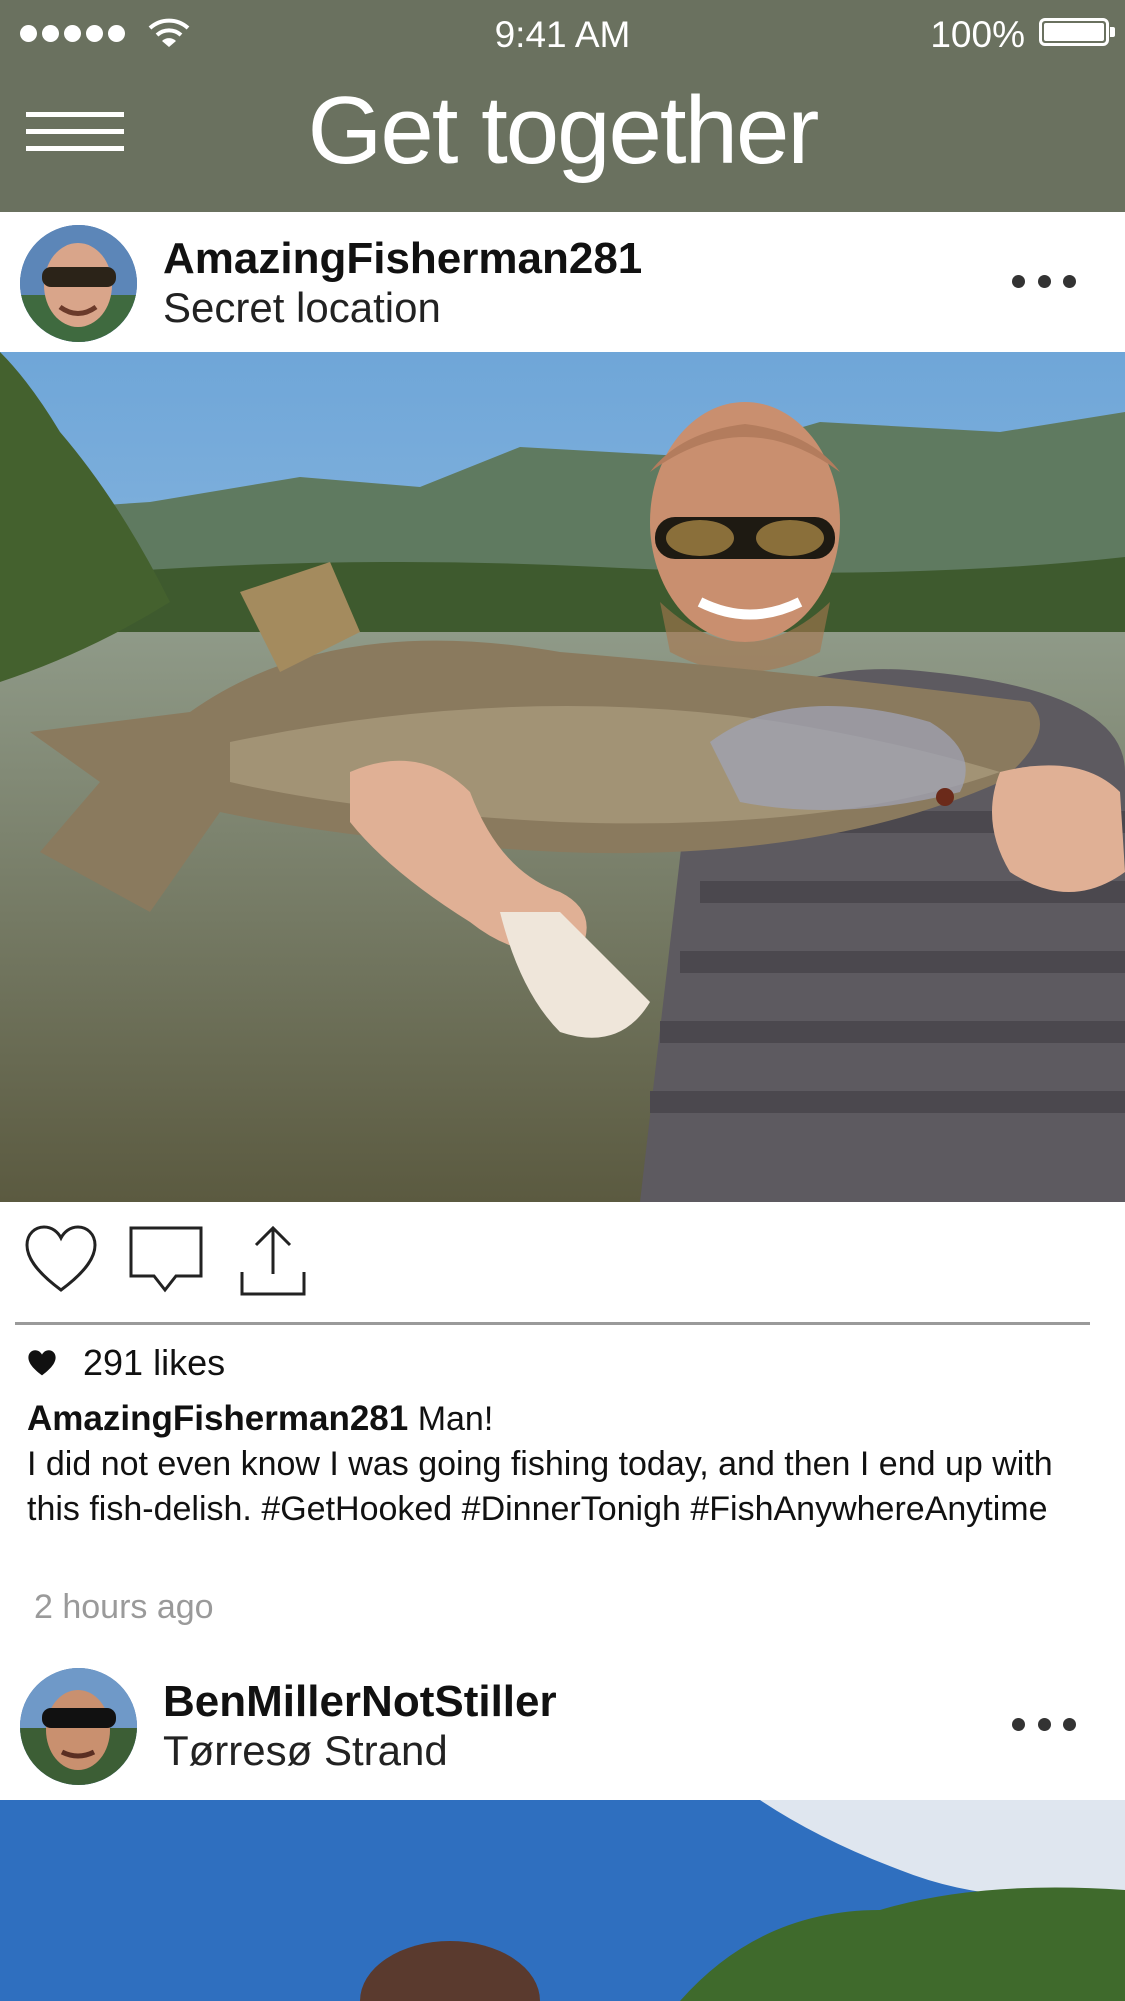 Image resolution: width=1125 pixels, height=2001 pixels. What do you see at coordinates (455, 1419) in the screenshot?
I see `caption-lead: Man!` at bounding box center [455, 1419].